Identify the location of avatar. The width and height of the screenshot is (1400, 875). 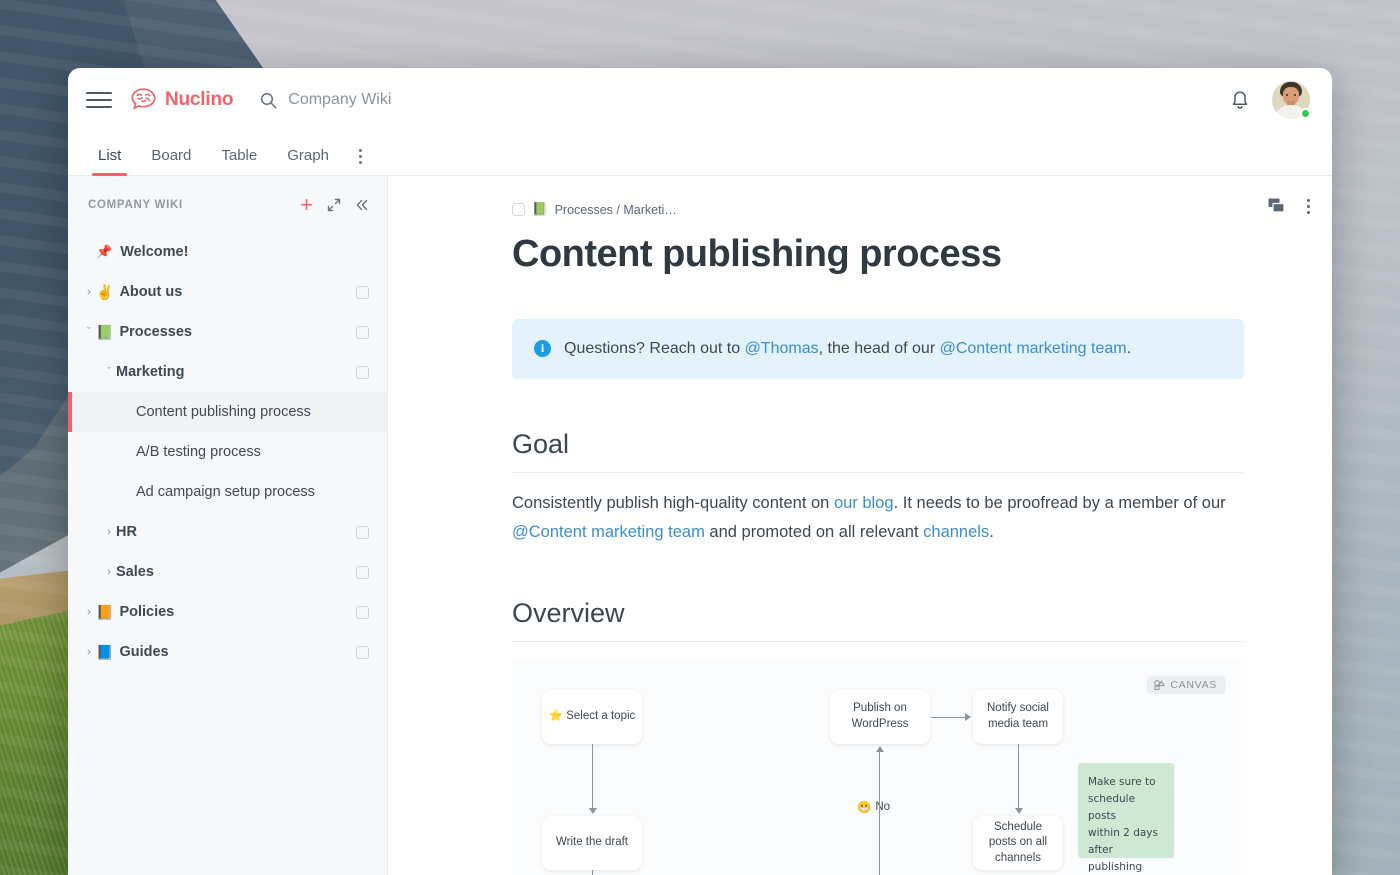
(1291, 100).